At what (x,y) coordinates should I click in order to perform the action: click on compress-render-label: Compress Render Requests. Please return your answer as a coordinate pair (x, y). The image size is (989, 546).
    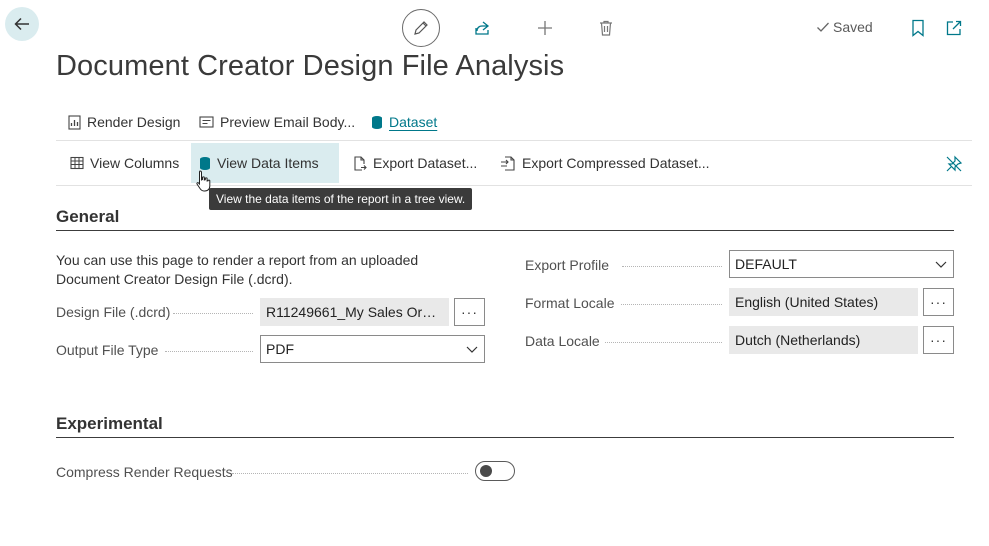
    Looking at the image, I should click on (144, 472).